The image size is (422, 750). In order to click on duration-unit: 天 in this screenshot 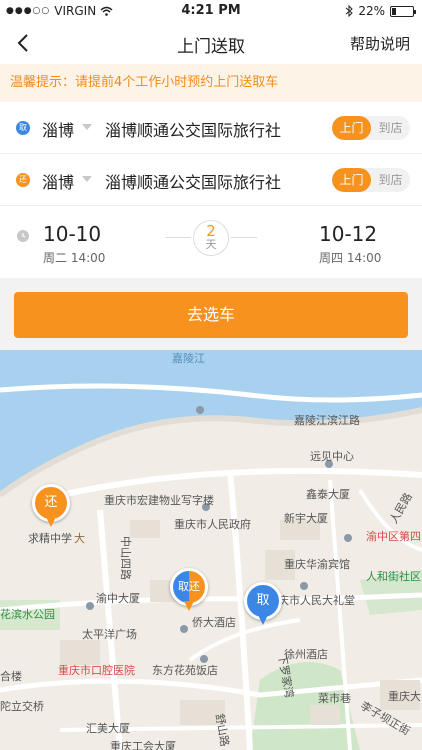, I will do `click(211, 244)`.